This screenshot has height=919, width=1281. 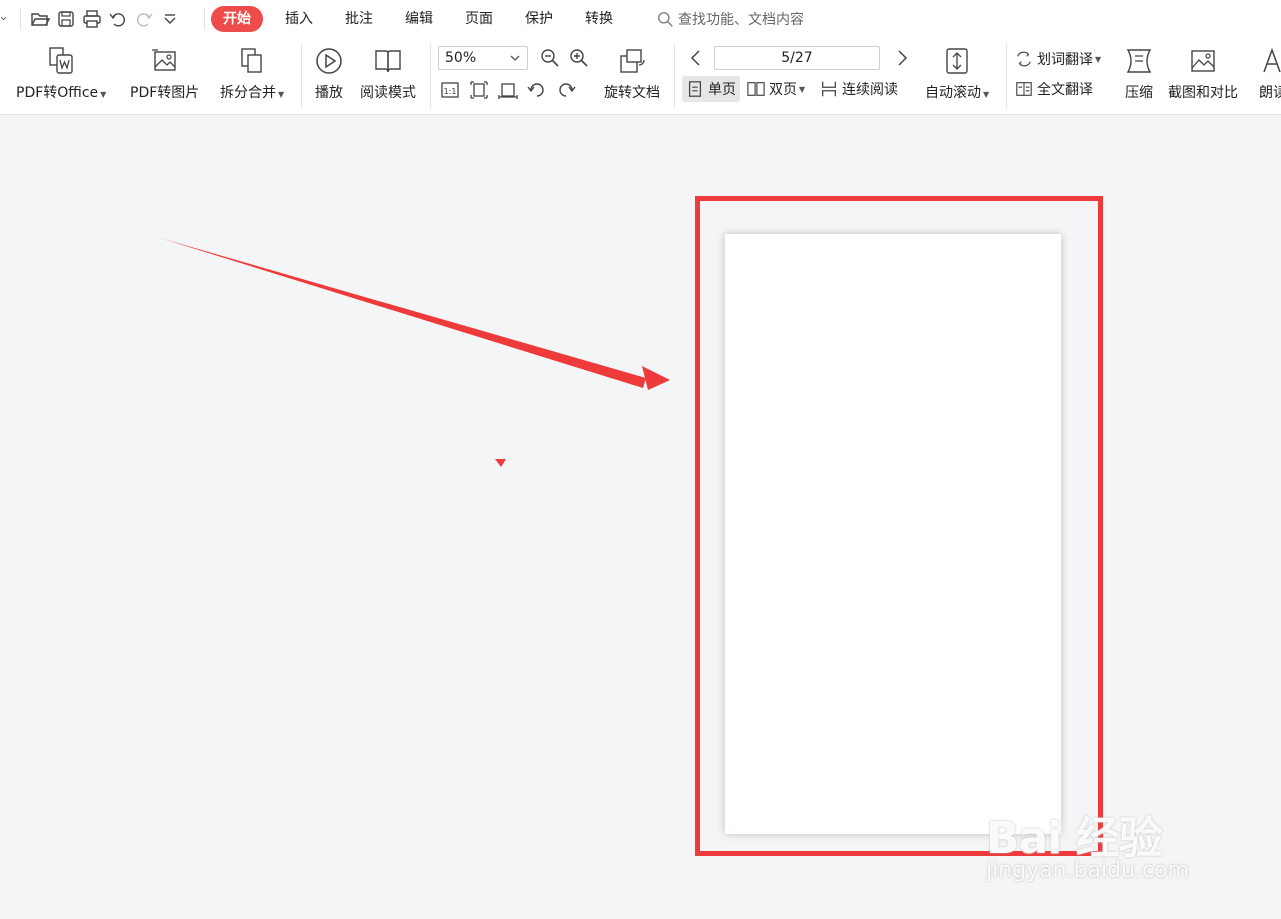 What do you see at coordinates (403, 313) in the screenshot?
I see `arrow-shaft` at bounding box center [403, 313].